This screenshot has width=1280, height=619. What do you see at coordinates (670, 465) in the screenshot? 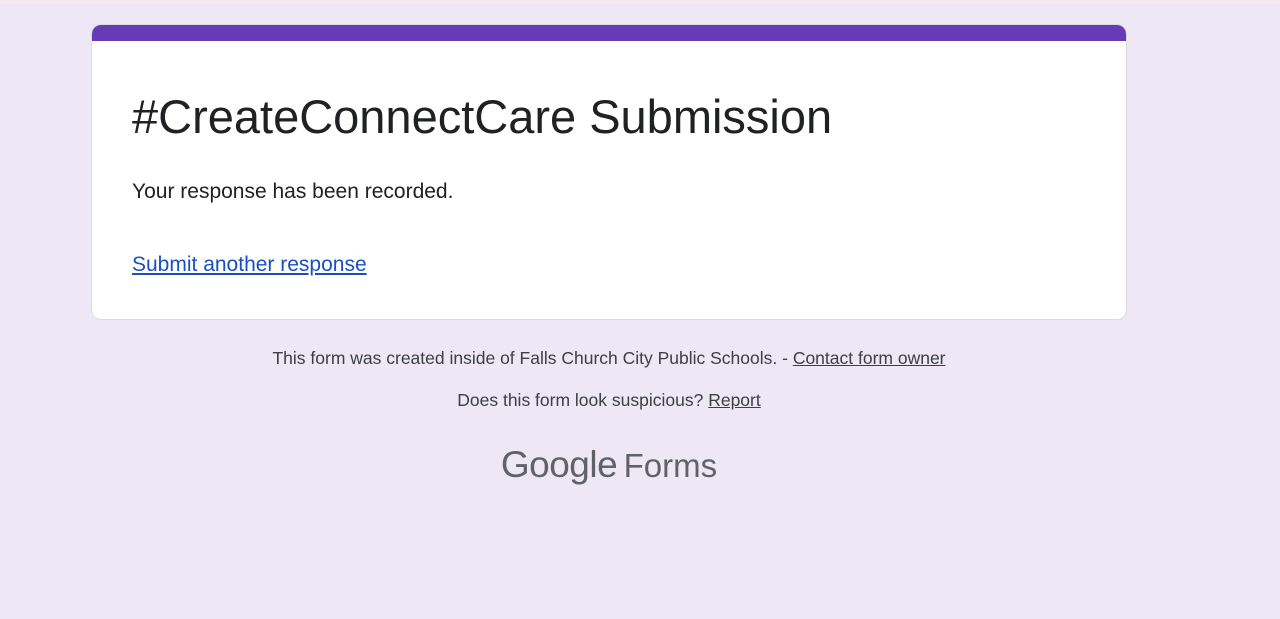
I see `forms-wordmark: Forms` at bounding box center [670, 465].